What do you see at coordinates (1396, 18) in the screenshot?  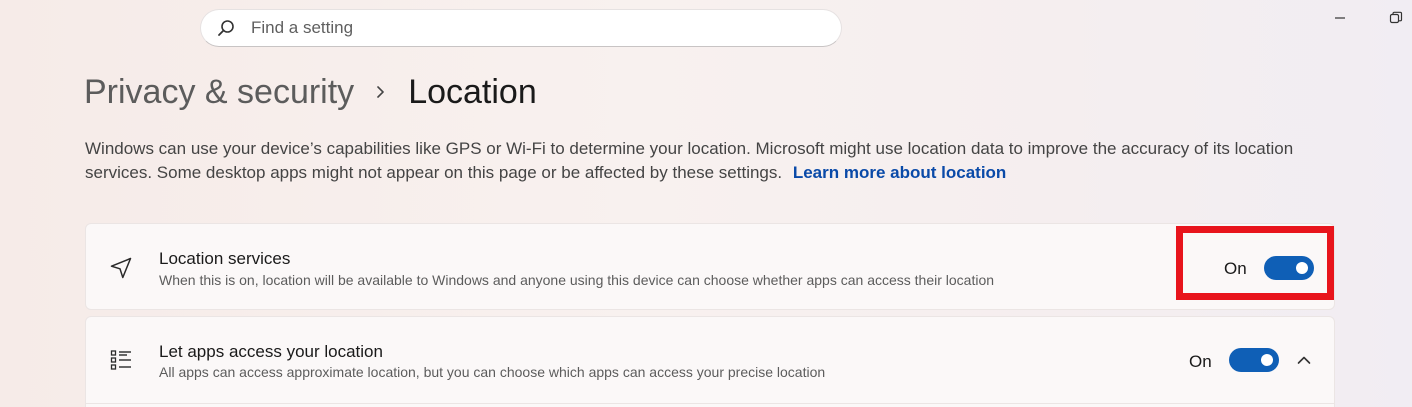 I see `restore-icon` at bounding box center [1396, 18].